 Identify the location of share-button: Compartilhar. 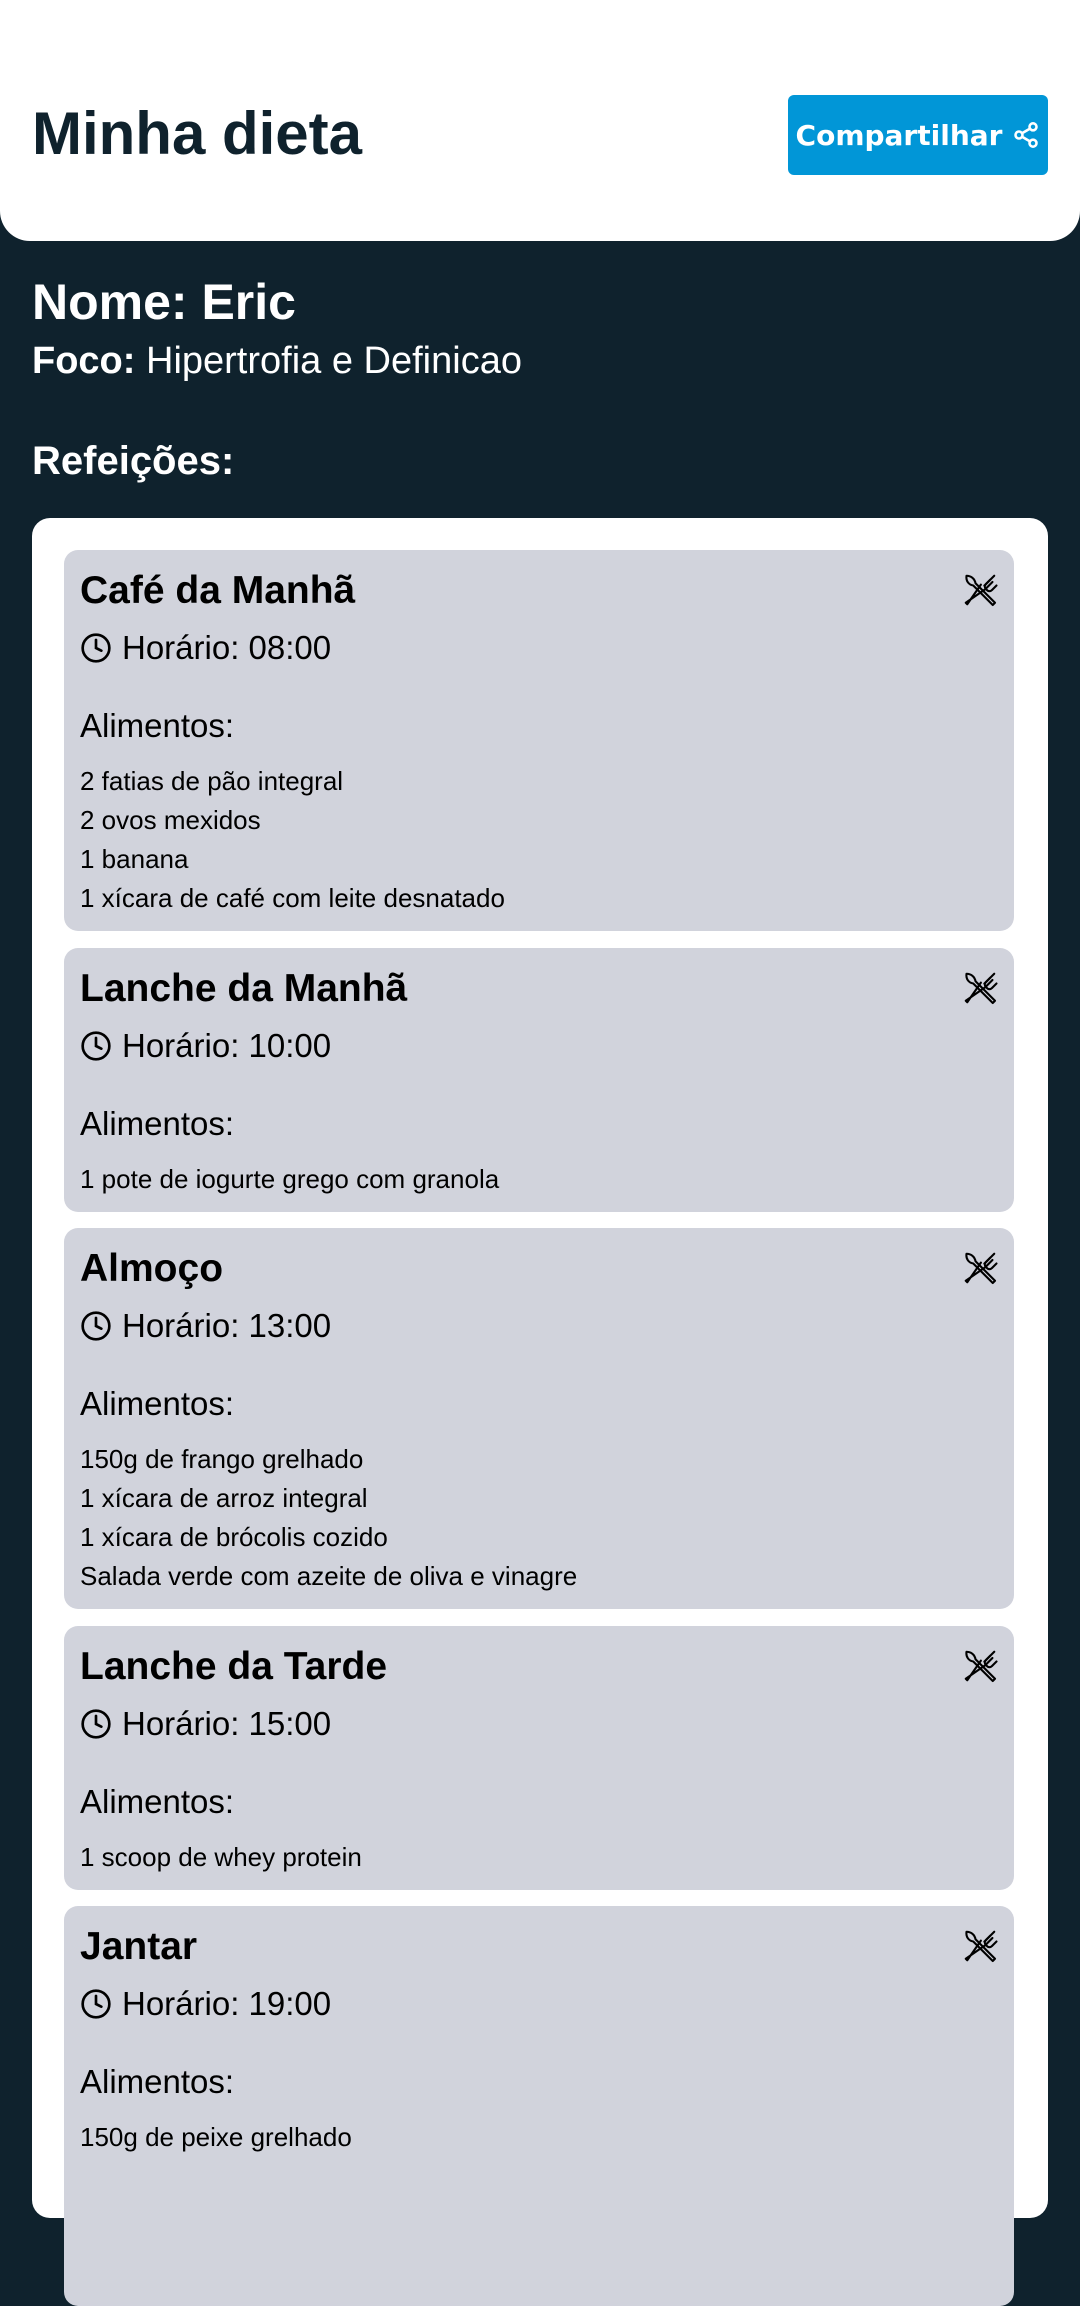
(918, 135).